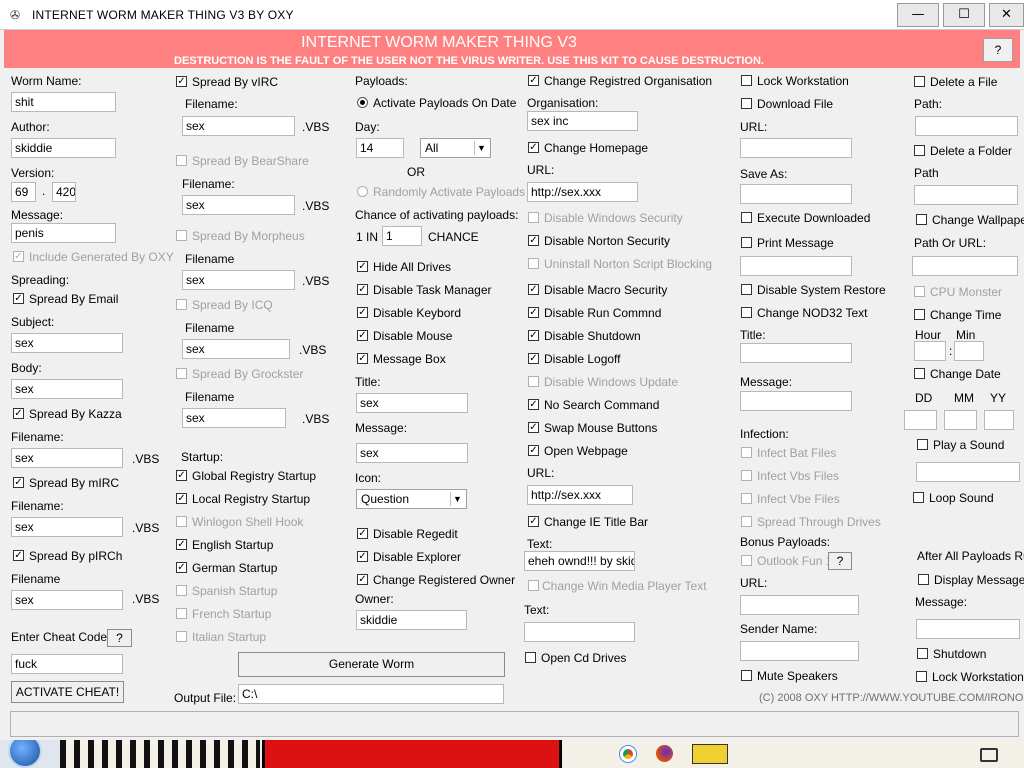  I want to click on after-lock-workstation-checkbox, so click(921, 676).